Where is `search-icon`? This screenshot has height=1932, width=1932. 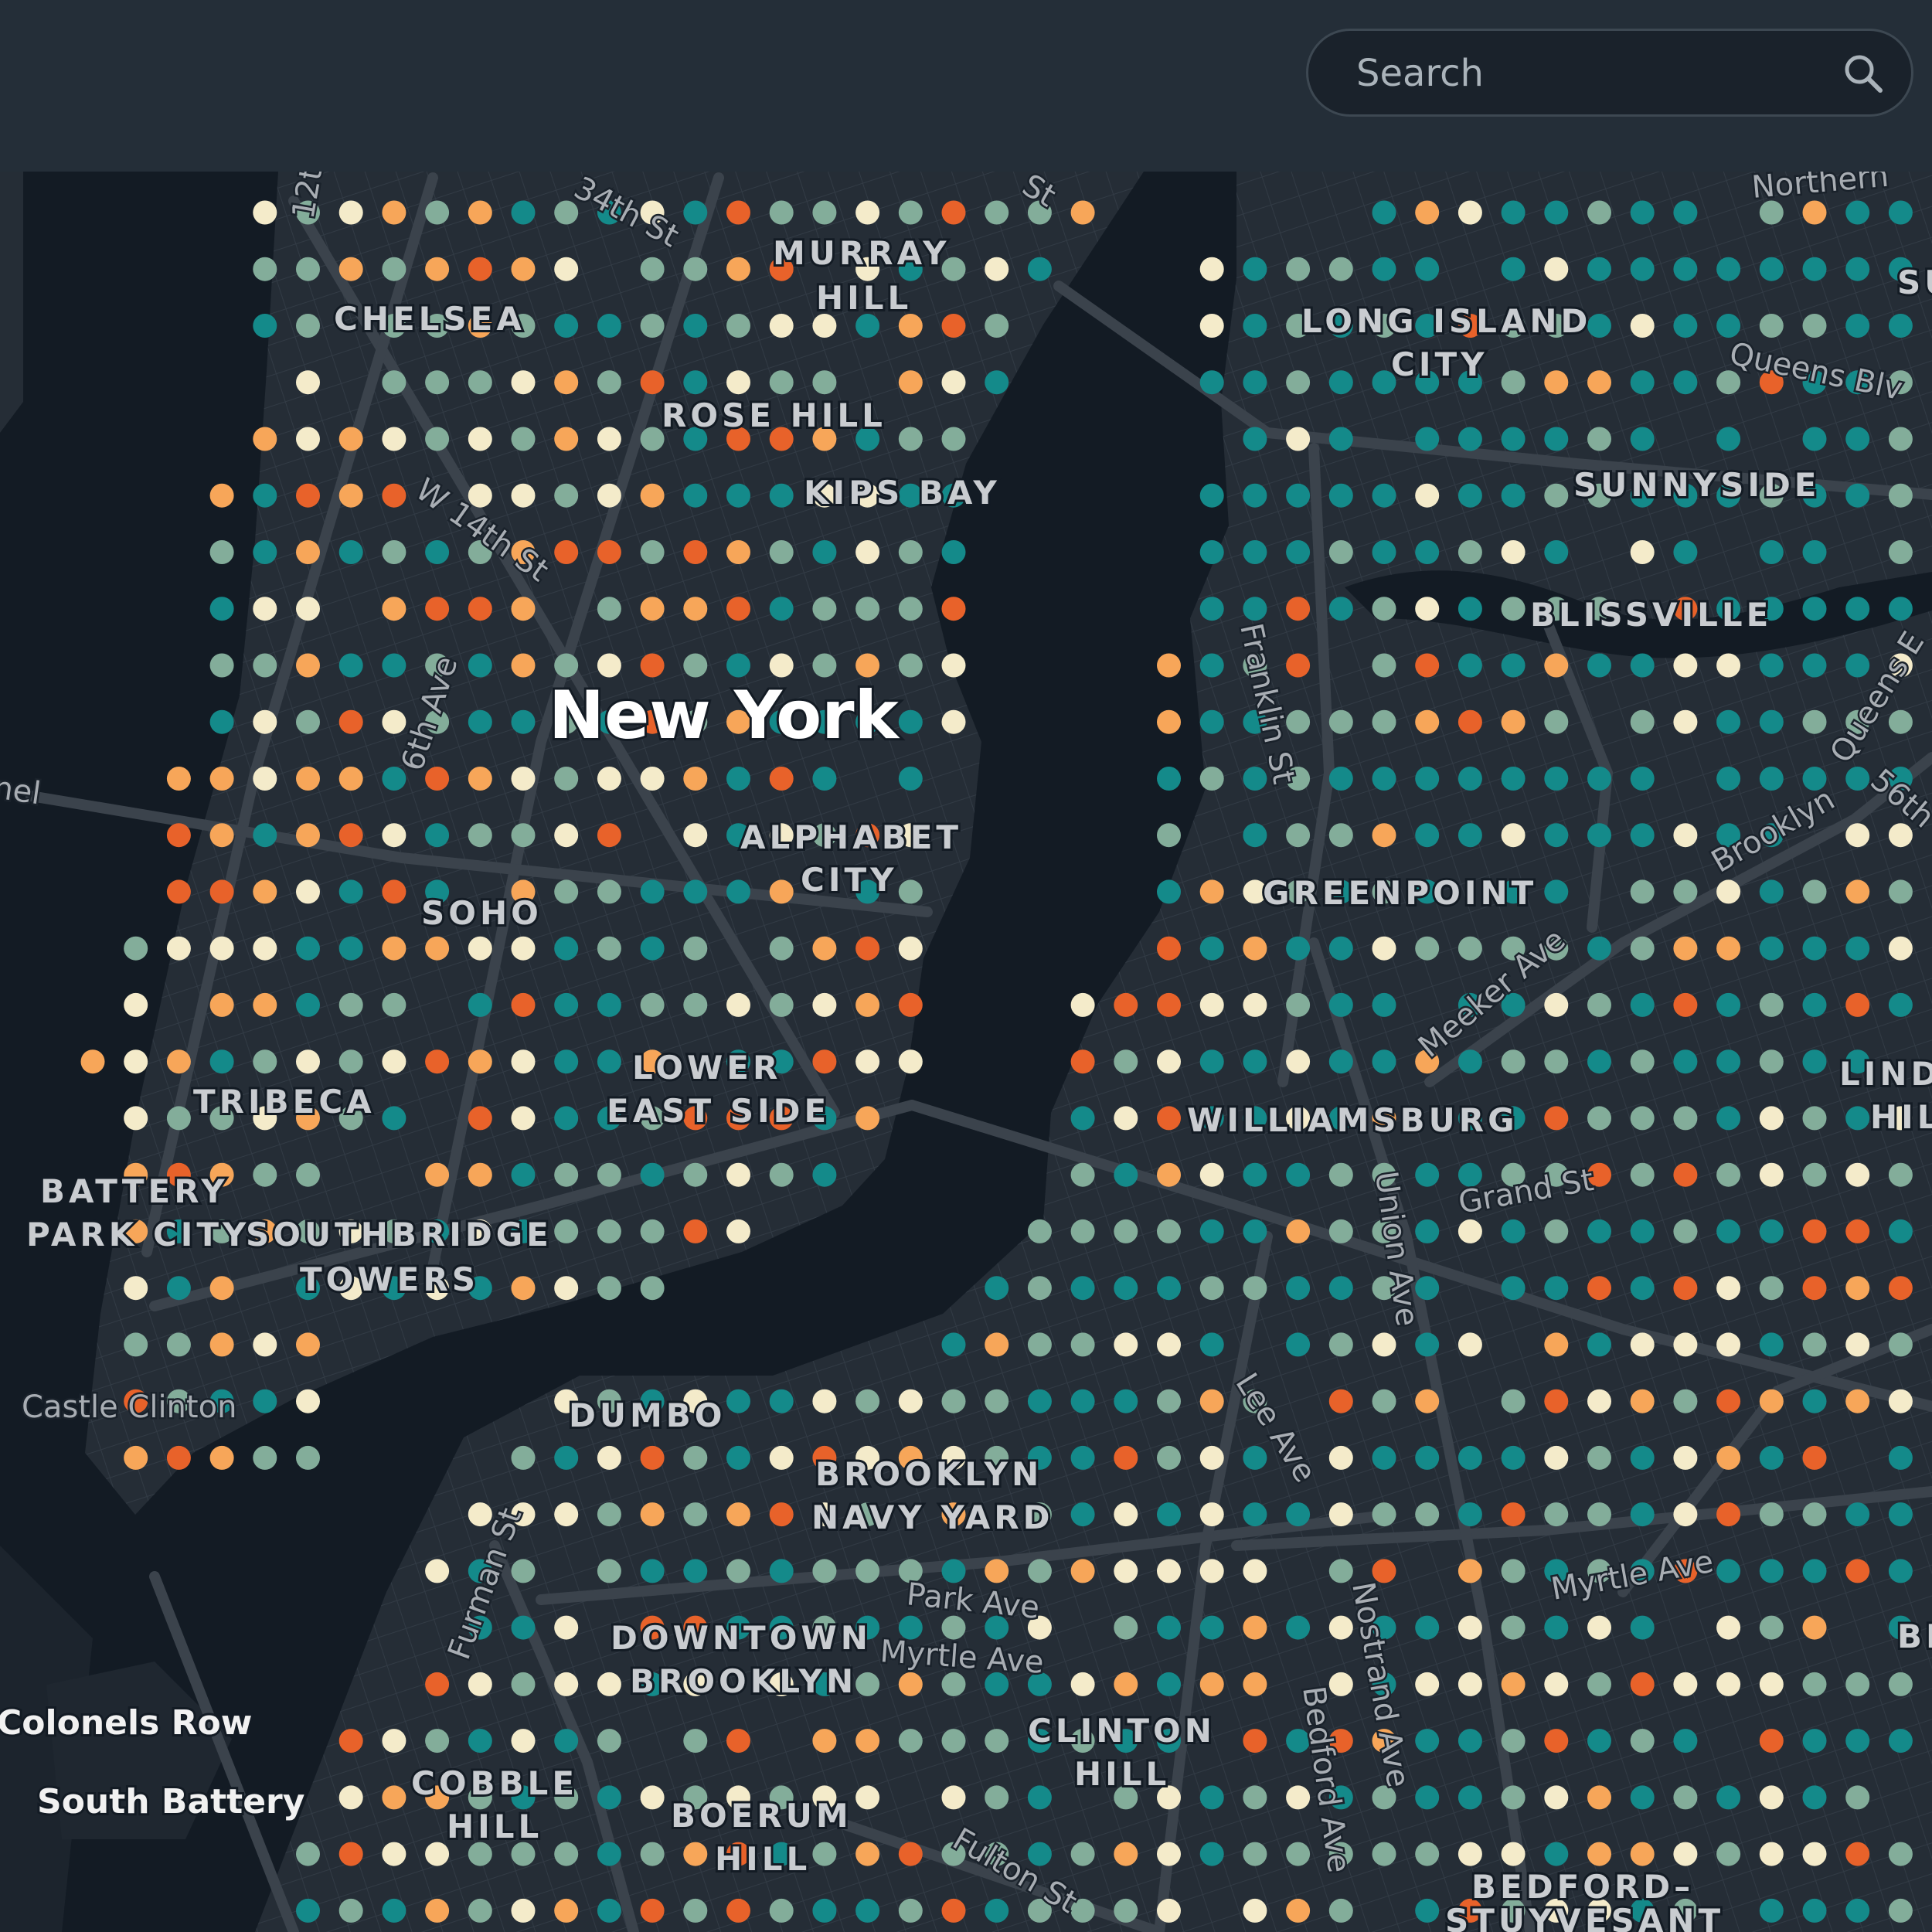 search-icon is located at coordinates (1864, 74).